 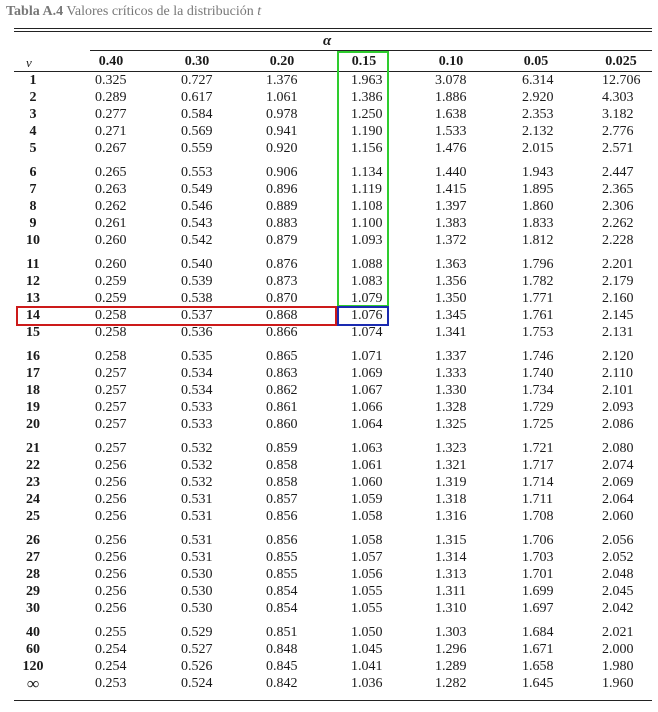 What do you see at coordinates (451, 61) in the screenshot?
I see `column-header: 0.10` at bounding box center [451, 61].